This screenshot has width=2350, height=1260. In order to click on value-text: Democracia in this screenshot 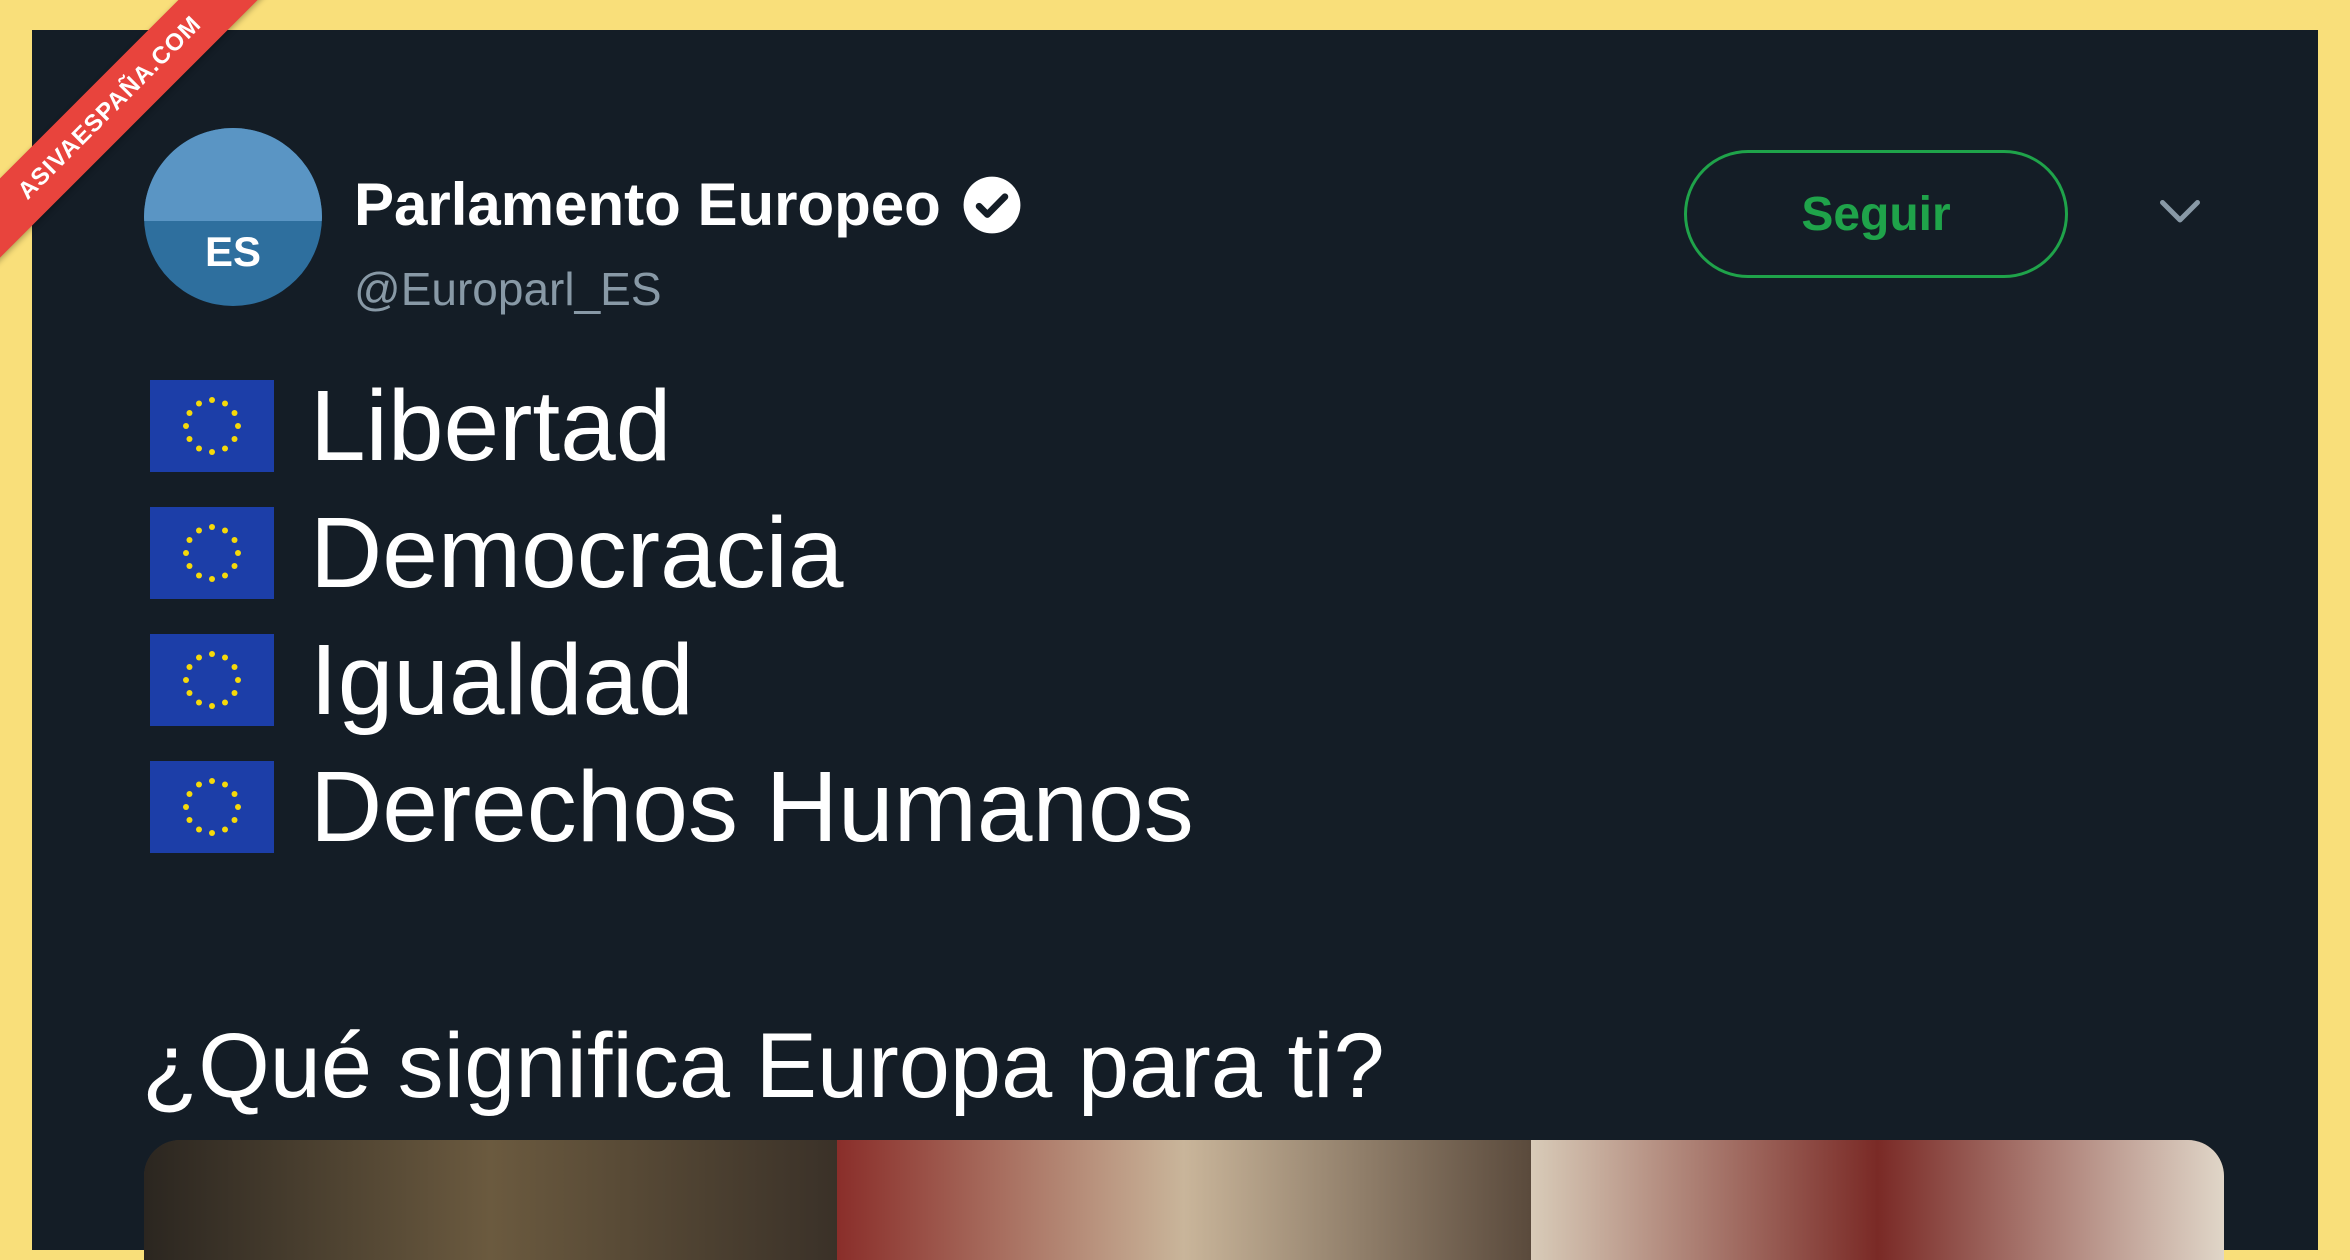, I will do `click(577, 553)`.